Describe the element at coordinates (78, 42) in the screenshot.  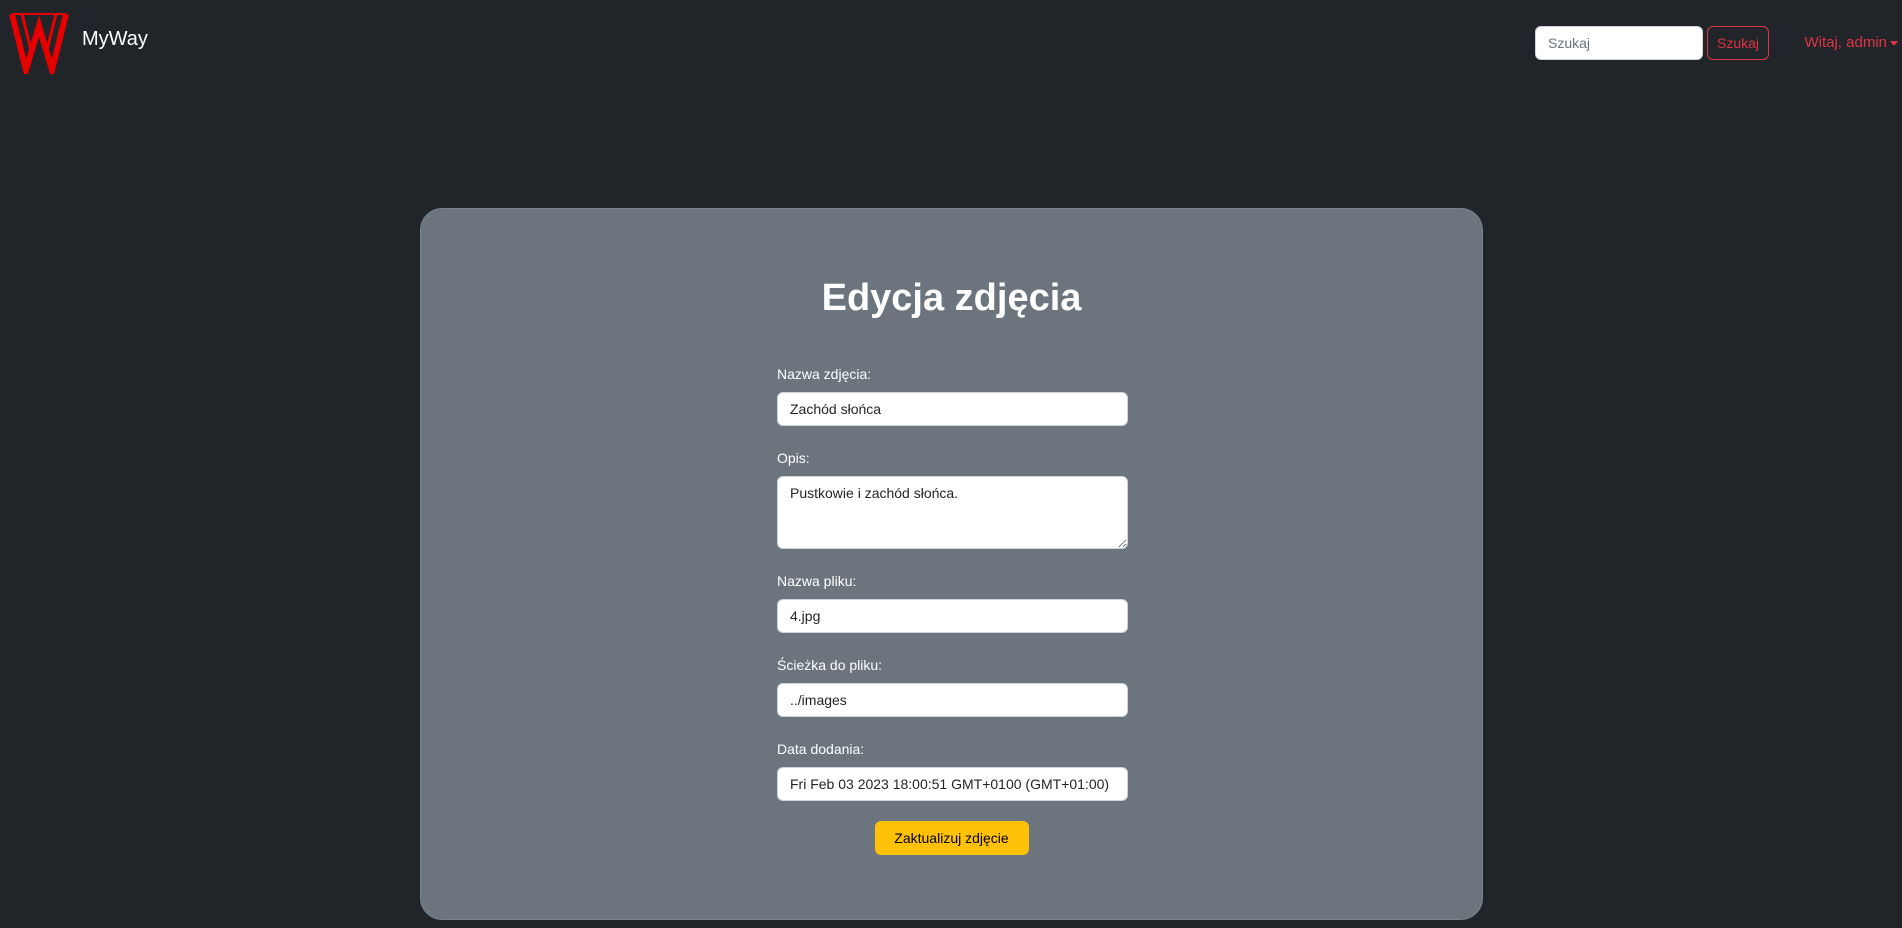
I see `brand-link: MyWay` at that location.